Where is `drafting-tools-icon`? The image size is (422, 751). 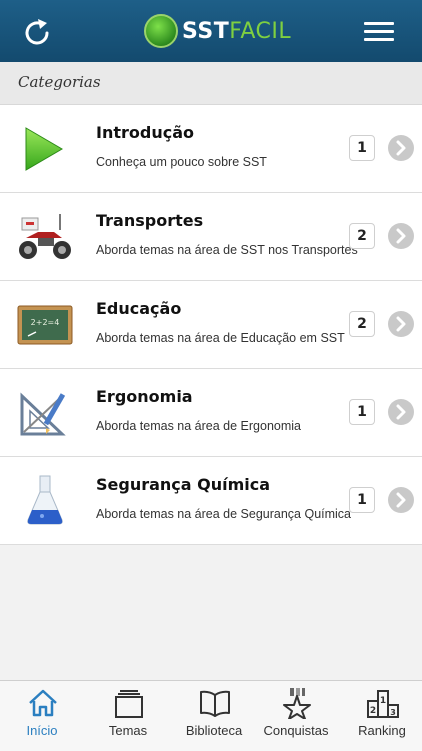 drafting-tools-icon is located at coordinates (43, 414).